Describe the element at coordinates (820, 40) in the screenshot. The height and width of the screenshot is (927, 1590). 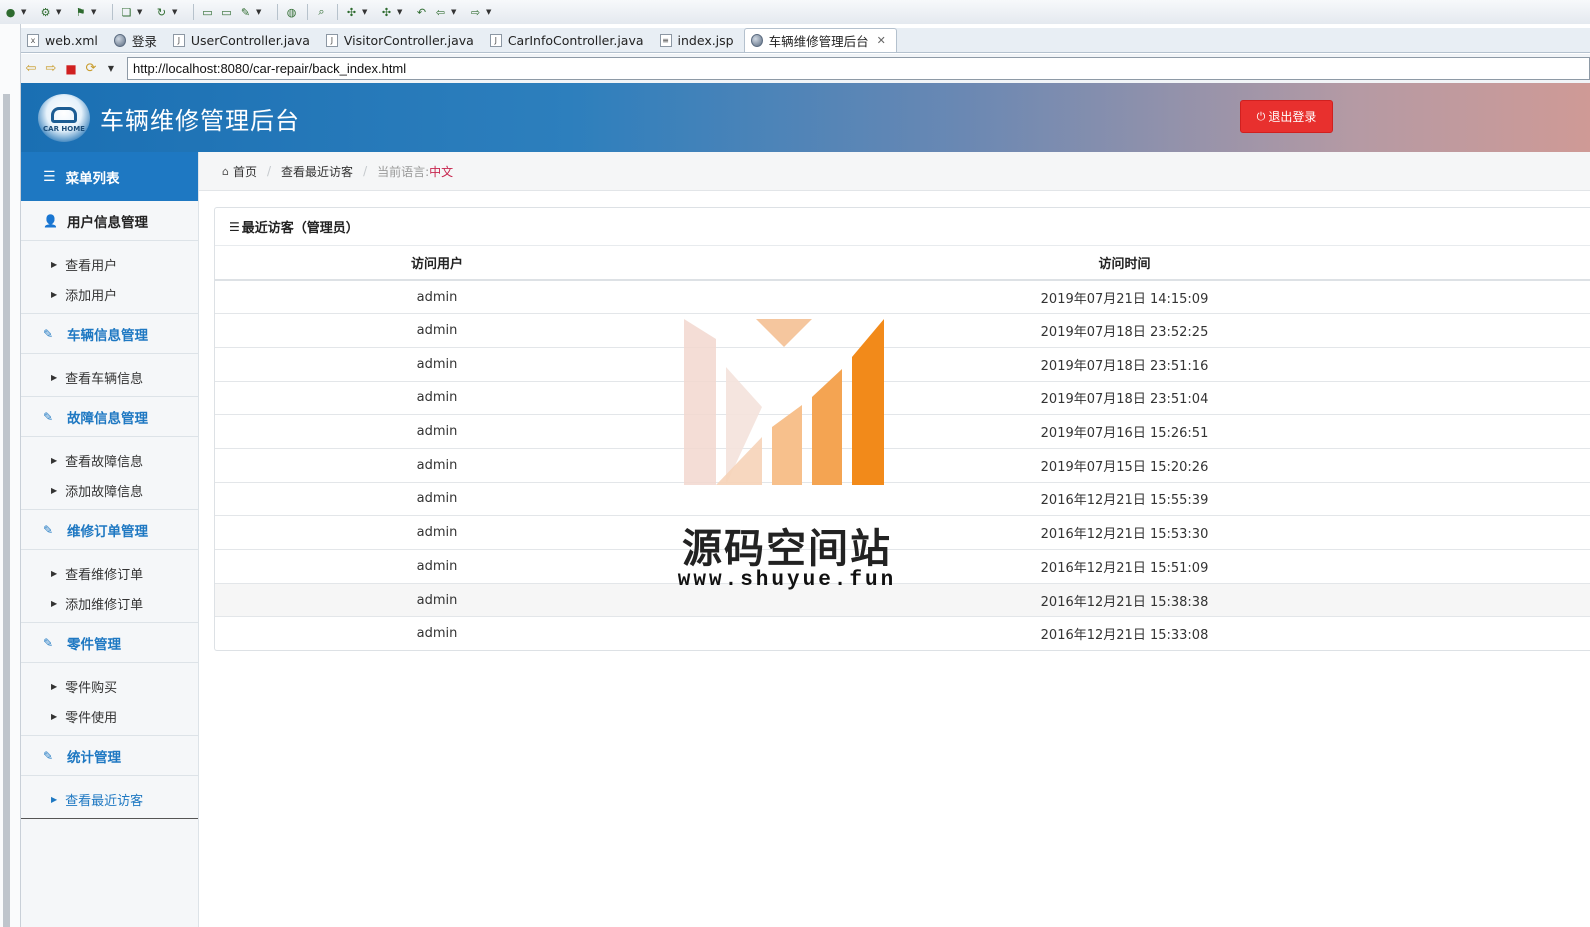
I see `tab-backend-browser: 车辆维修管理后台 ✕` at that location.